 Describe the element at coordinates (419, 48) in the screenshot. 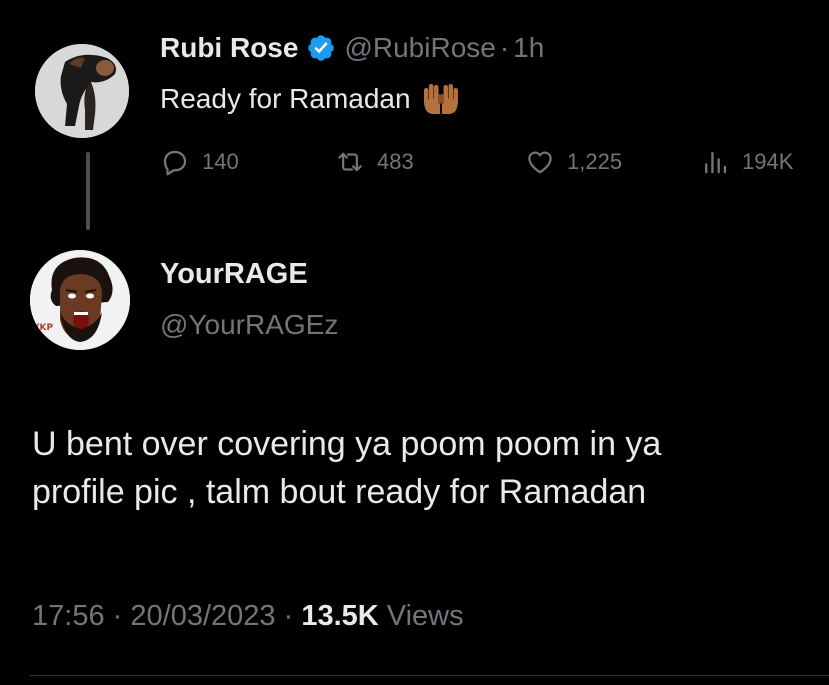

I see `parent-handle: @RubiRose` at that location.